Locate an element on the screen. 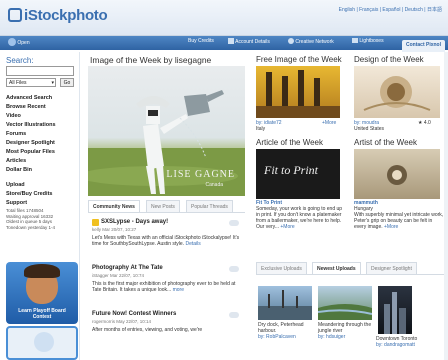 This screenshot has width=448, height=360. news-tabs: Community News New Posts Popular Threads is located at coordinates (166, 206).